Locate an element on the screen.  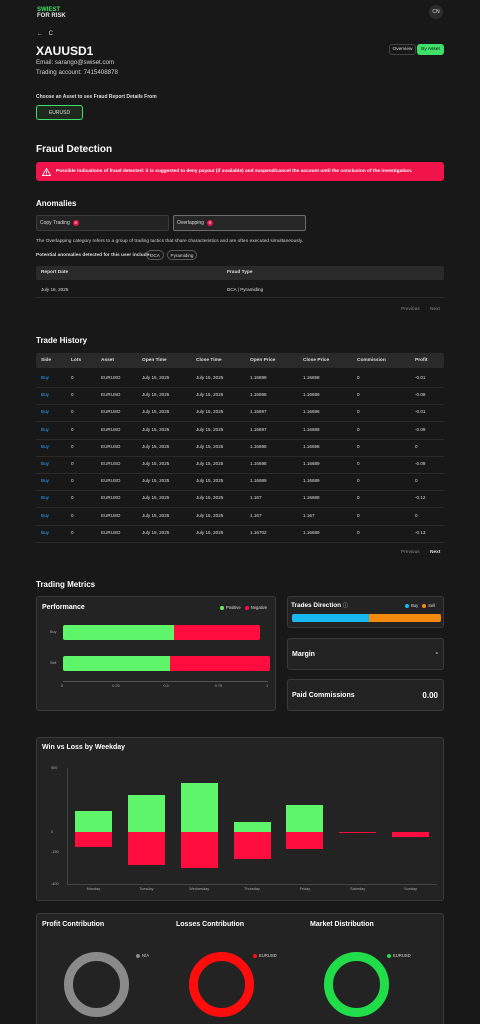
column-header: Close Price is located at coordinates (316, 360).